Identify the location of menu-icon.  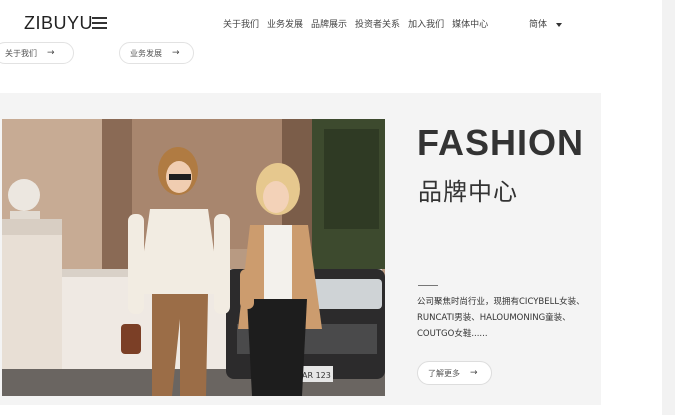
(99, 23).